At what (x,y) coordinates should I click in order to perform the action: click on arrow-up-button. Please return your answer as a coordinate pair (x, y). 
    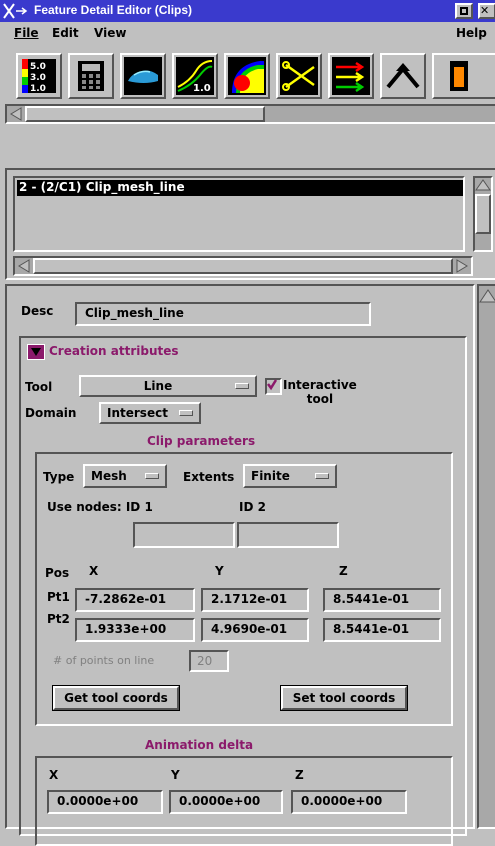
    Looking at the image, I should click on (403, 76).